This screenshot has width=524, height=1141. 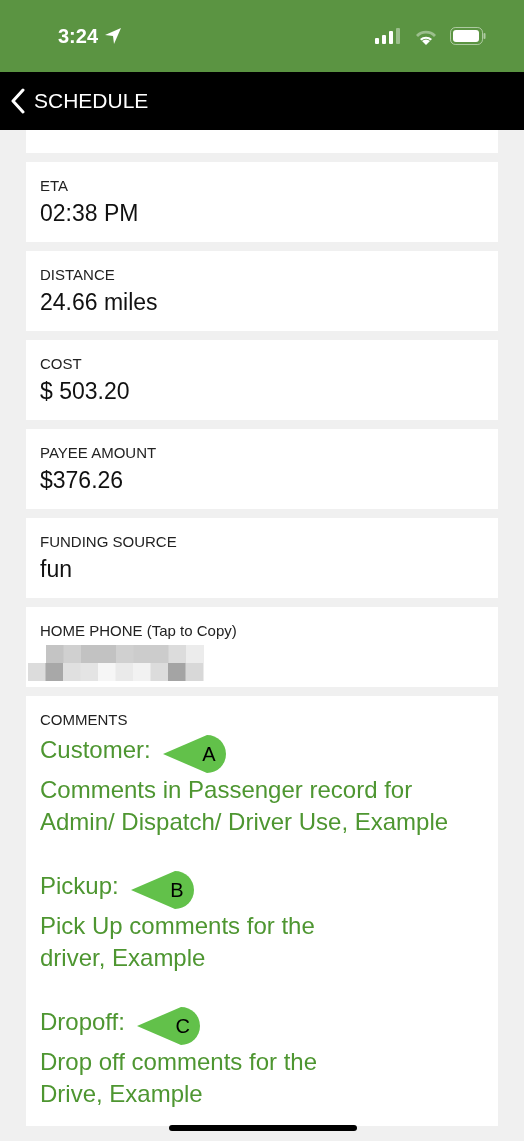 I want to click on field-label: ETA, so click(x=54, y=185).